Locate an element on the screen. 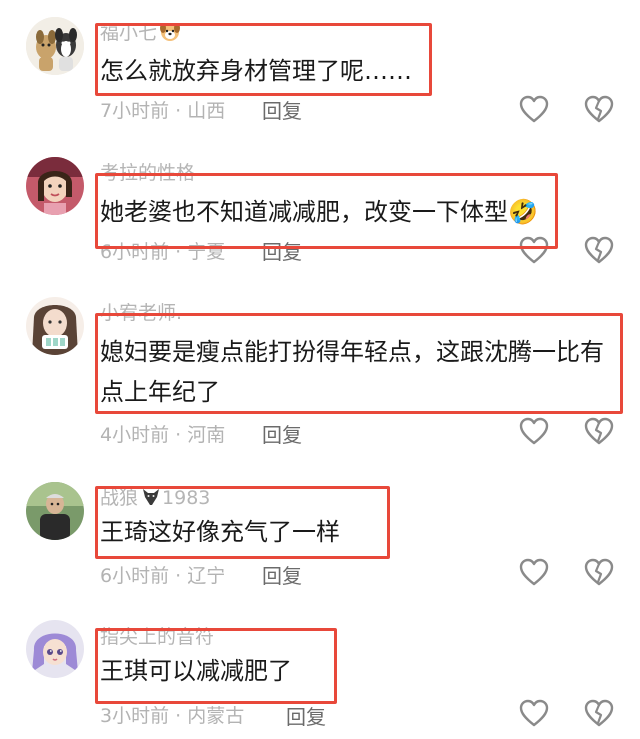 This screenshot has width=640, height=739. comment-text: 她老婆也不知道减减肥，改变一下体型🤣 is located at coordinates (319, 212).